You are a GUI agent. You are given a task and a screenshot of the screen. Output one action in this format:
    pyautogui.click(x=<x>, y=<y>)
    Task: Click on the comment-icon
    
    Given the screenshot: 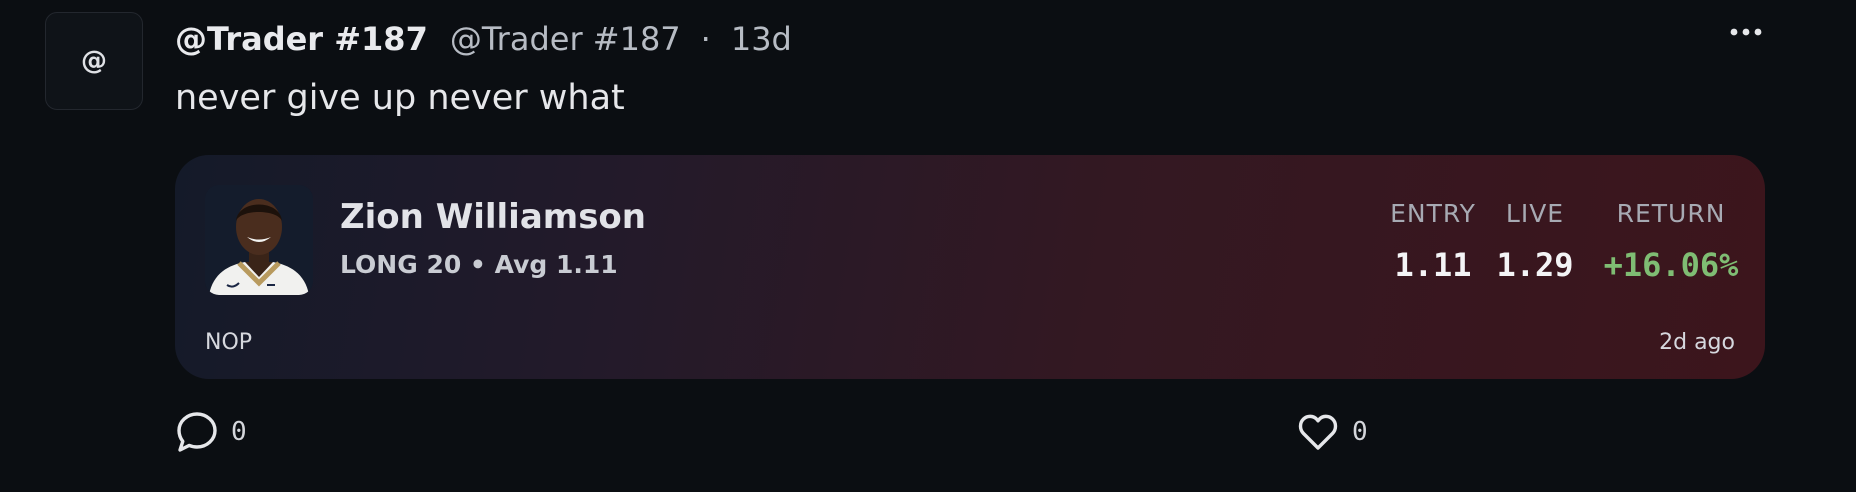 What is the action you would take?
    pyautogui.click(x=197, y=432)
    